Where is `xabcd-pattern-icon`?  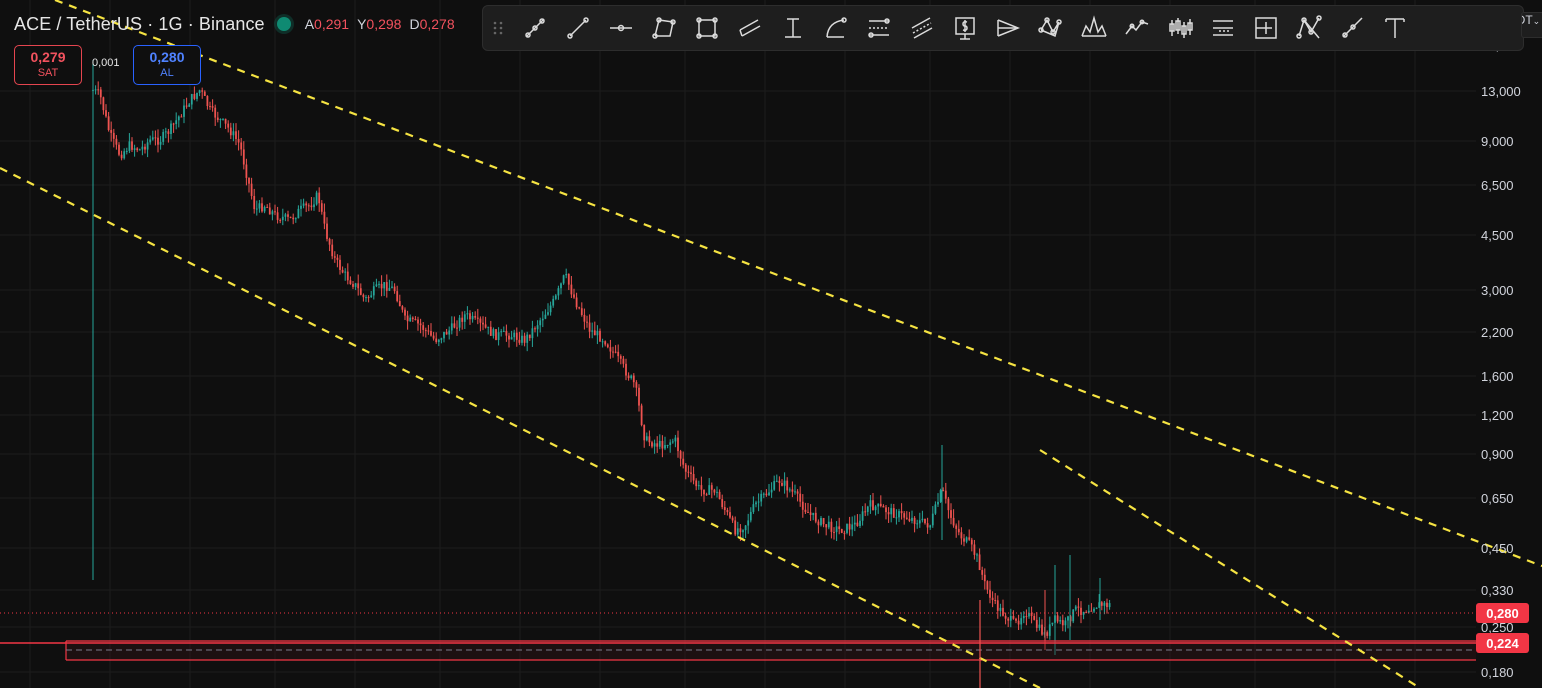 xabcd-pattern-icon is located at coordinates (1050, 28).